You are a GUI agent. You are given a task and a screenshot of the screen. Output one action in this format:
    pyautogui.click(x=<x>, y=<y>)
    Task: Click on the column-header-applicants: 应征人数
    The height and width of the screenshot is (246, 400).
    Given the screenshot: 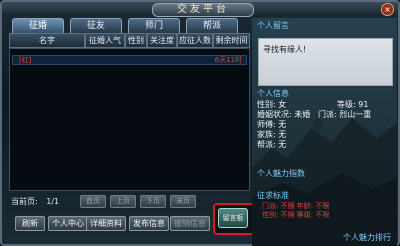 What is the action you would take?
    pyautogui.click(x=195, y=40)
    